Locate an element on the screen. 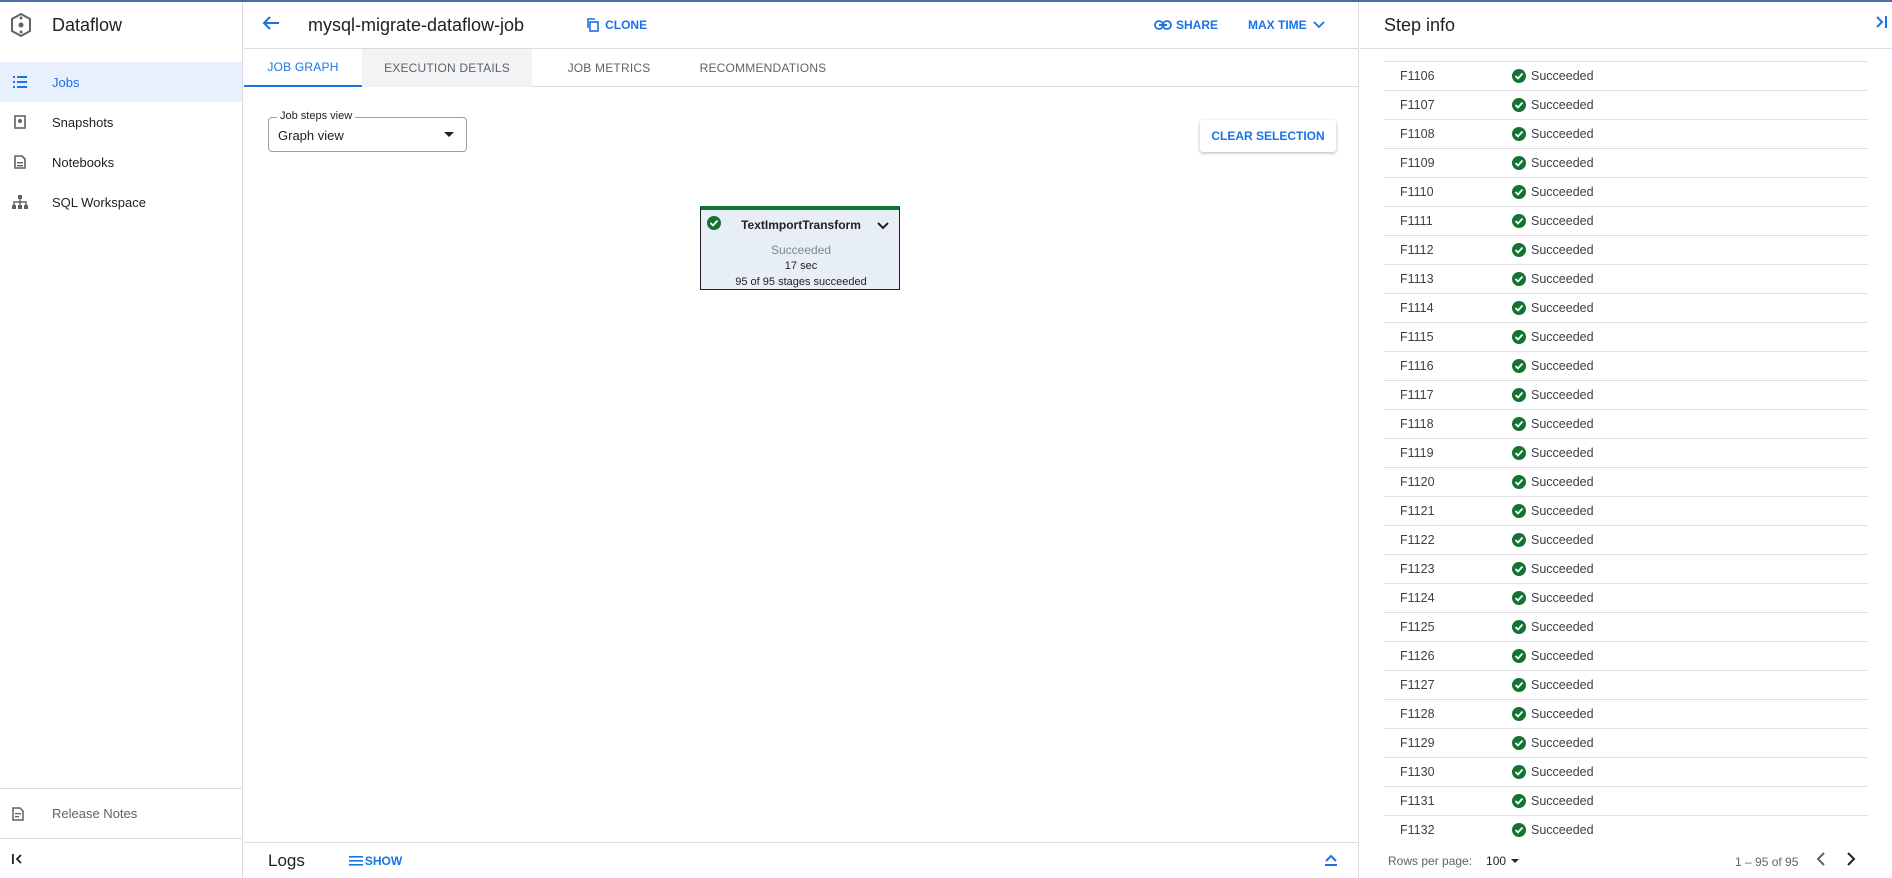  table-row: F1109 Succeeded is located at coordinates (1626, 163).